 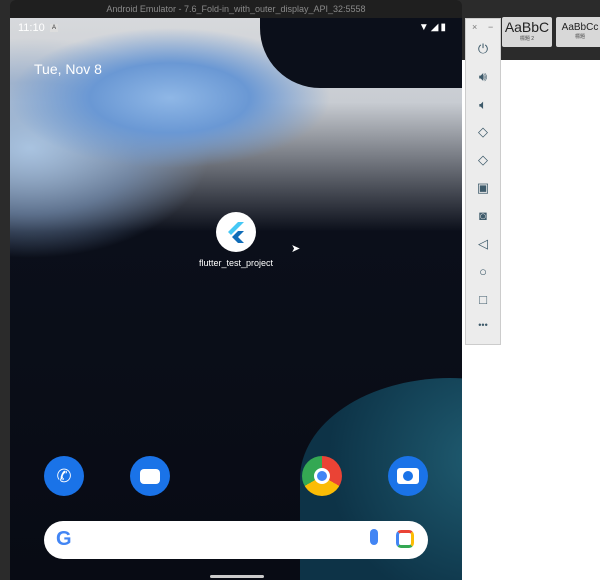 What do you see at coordinates (490, 27) in the screenshot?
I see `minimize-button: −` at bounding box center [490, 27].